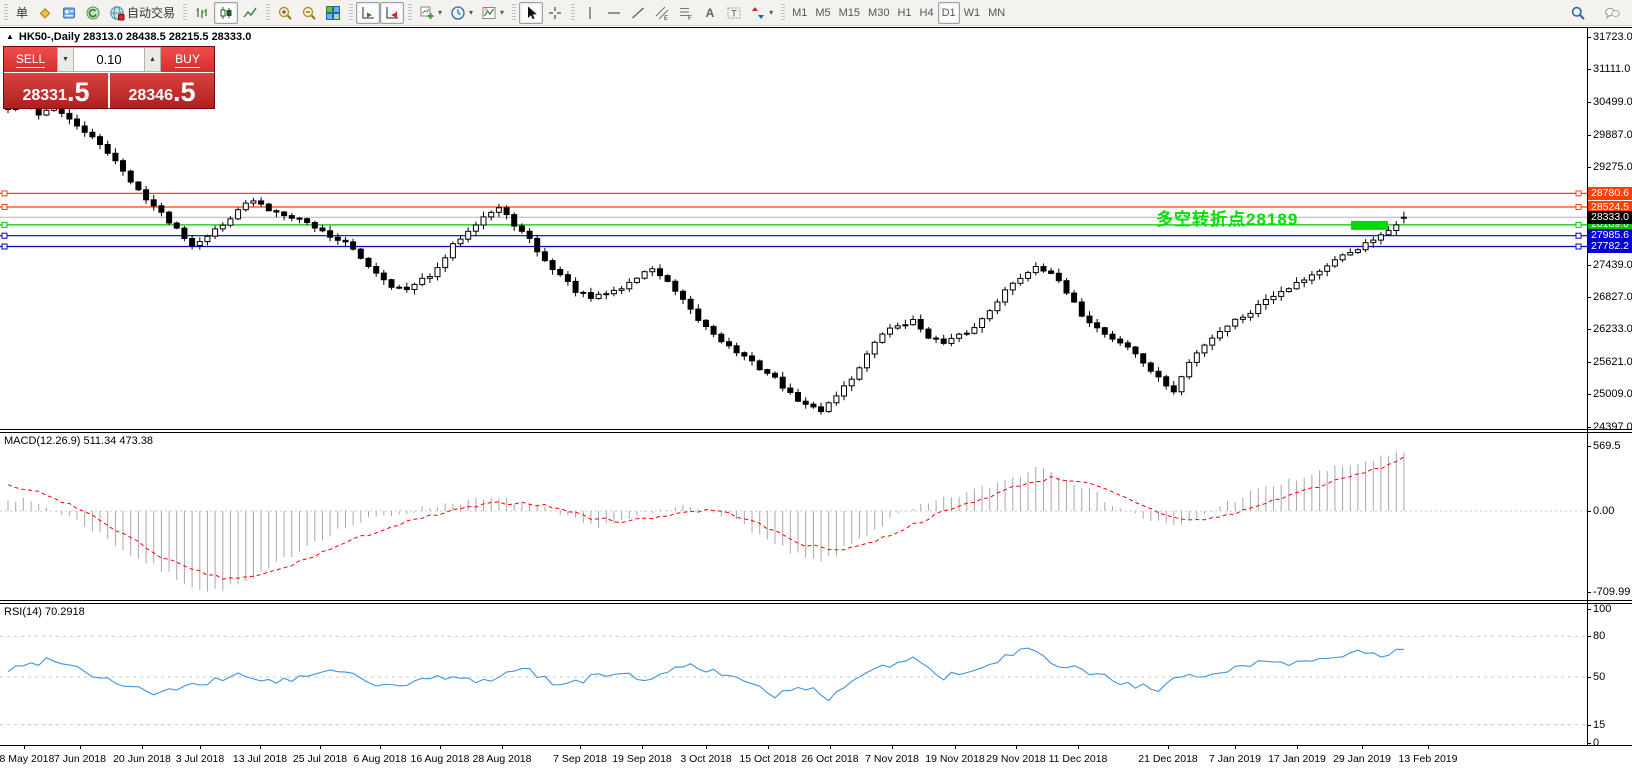 The image size is (1632, 774). I want to click on market-watch-button, so click(45, 13).